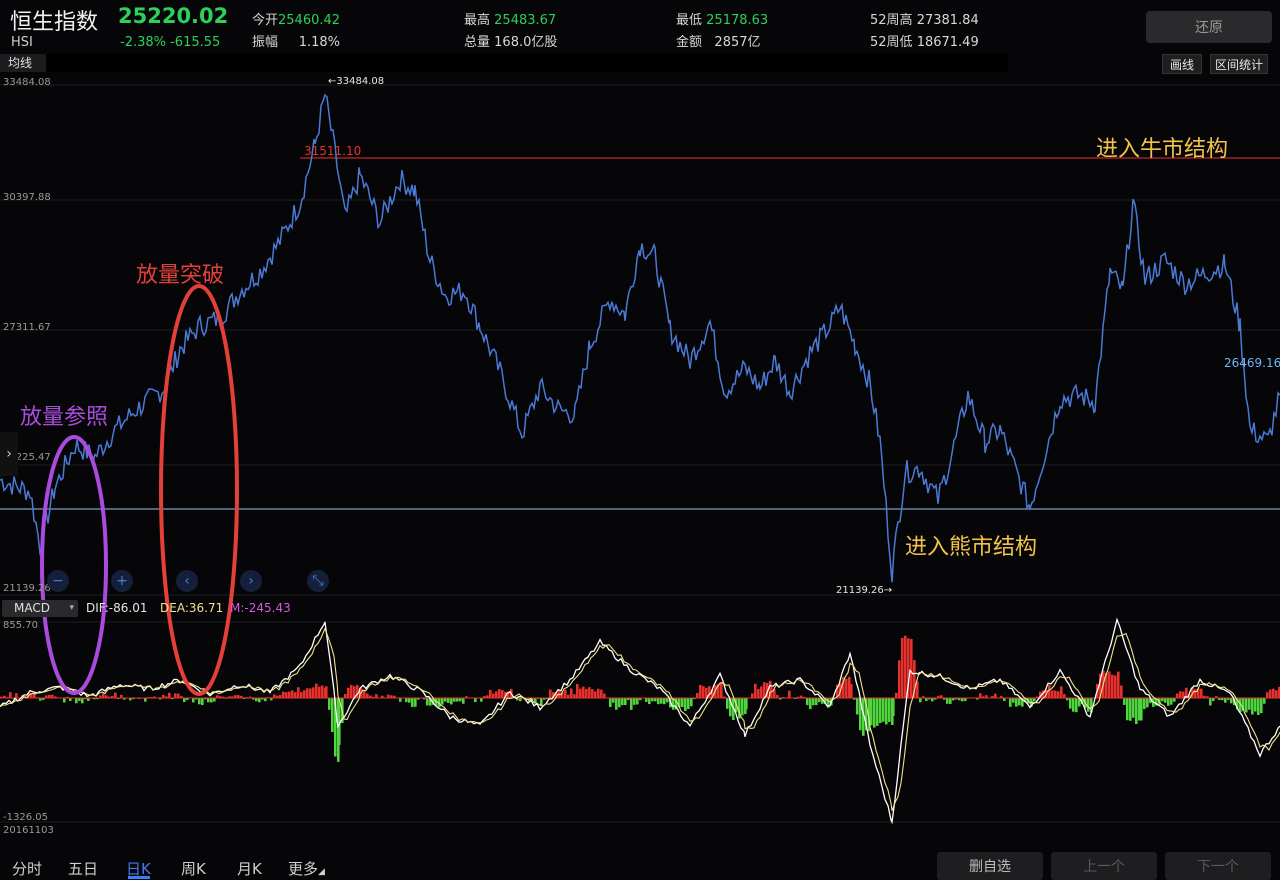 The image size is (1280, 880). What do you see at coordinates (74, 565) in the screenshot?
I see `reference-volume-ellipse` at bounding box center [74, 565].